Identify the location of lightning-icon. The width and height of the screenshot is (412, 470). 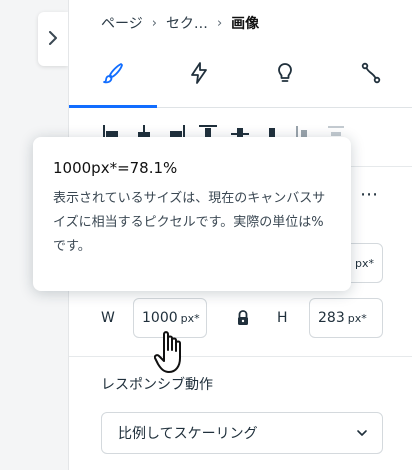
(199, 75).